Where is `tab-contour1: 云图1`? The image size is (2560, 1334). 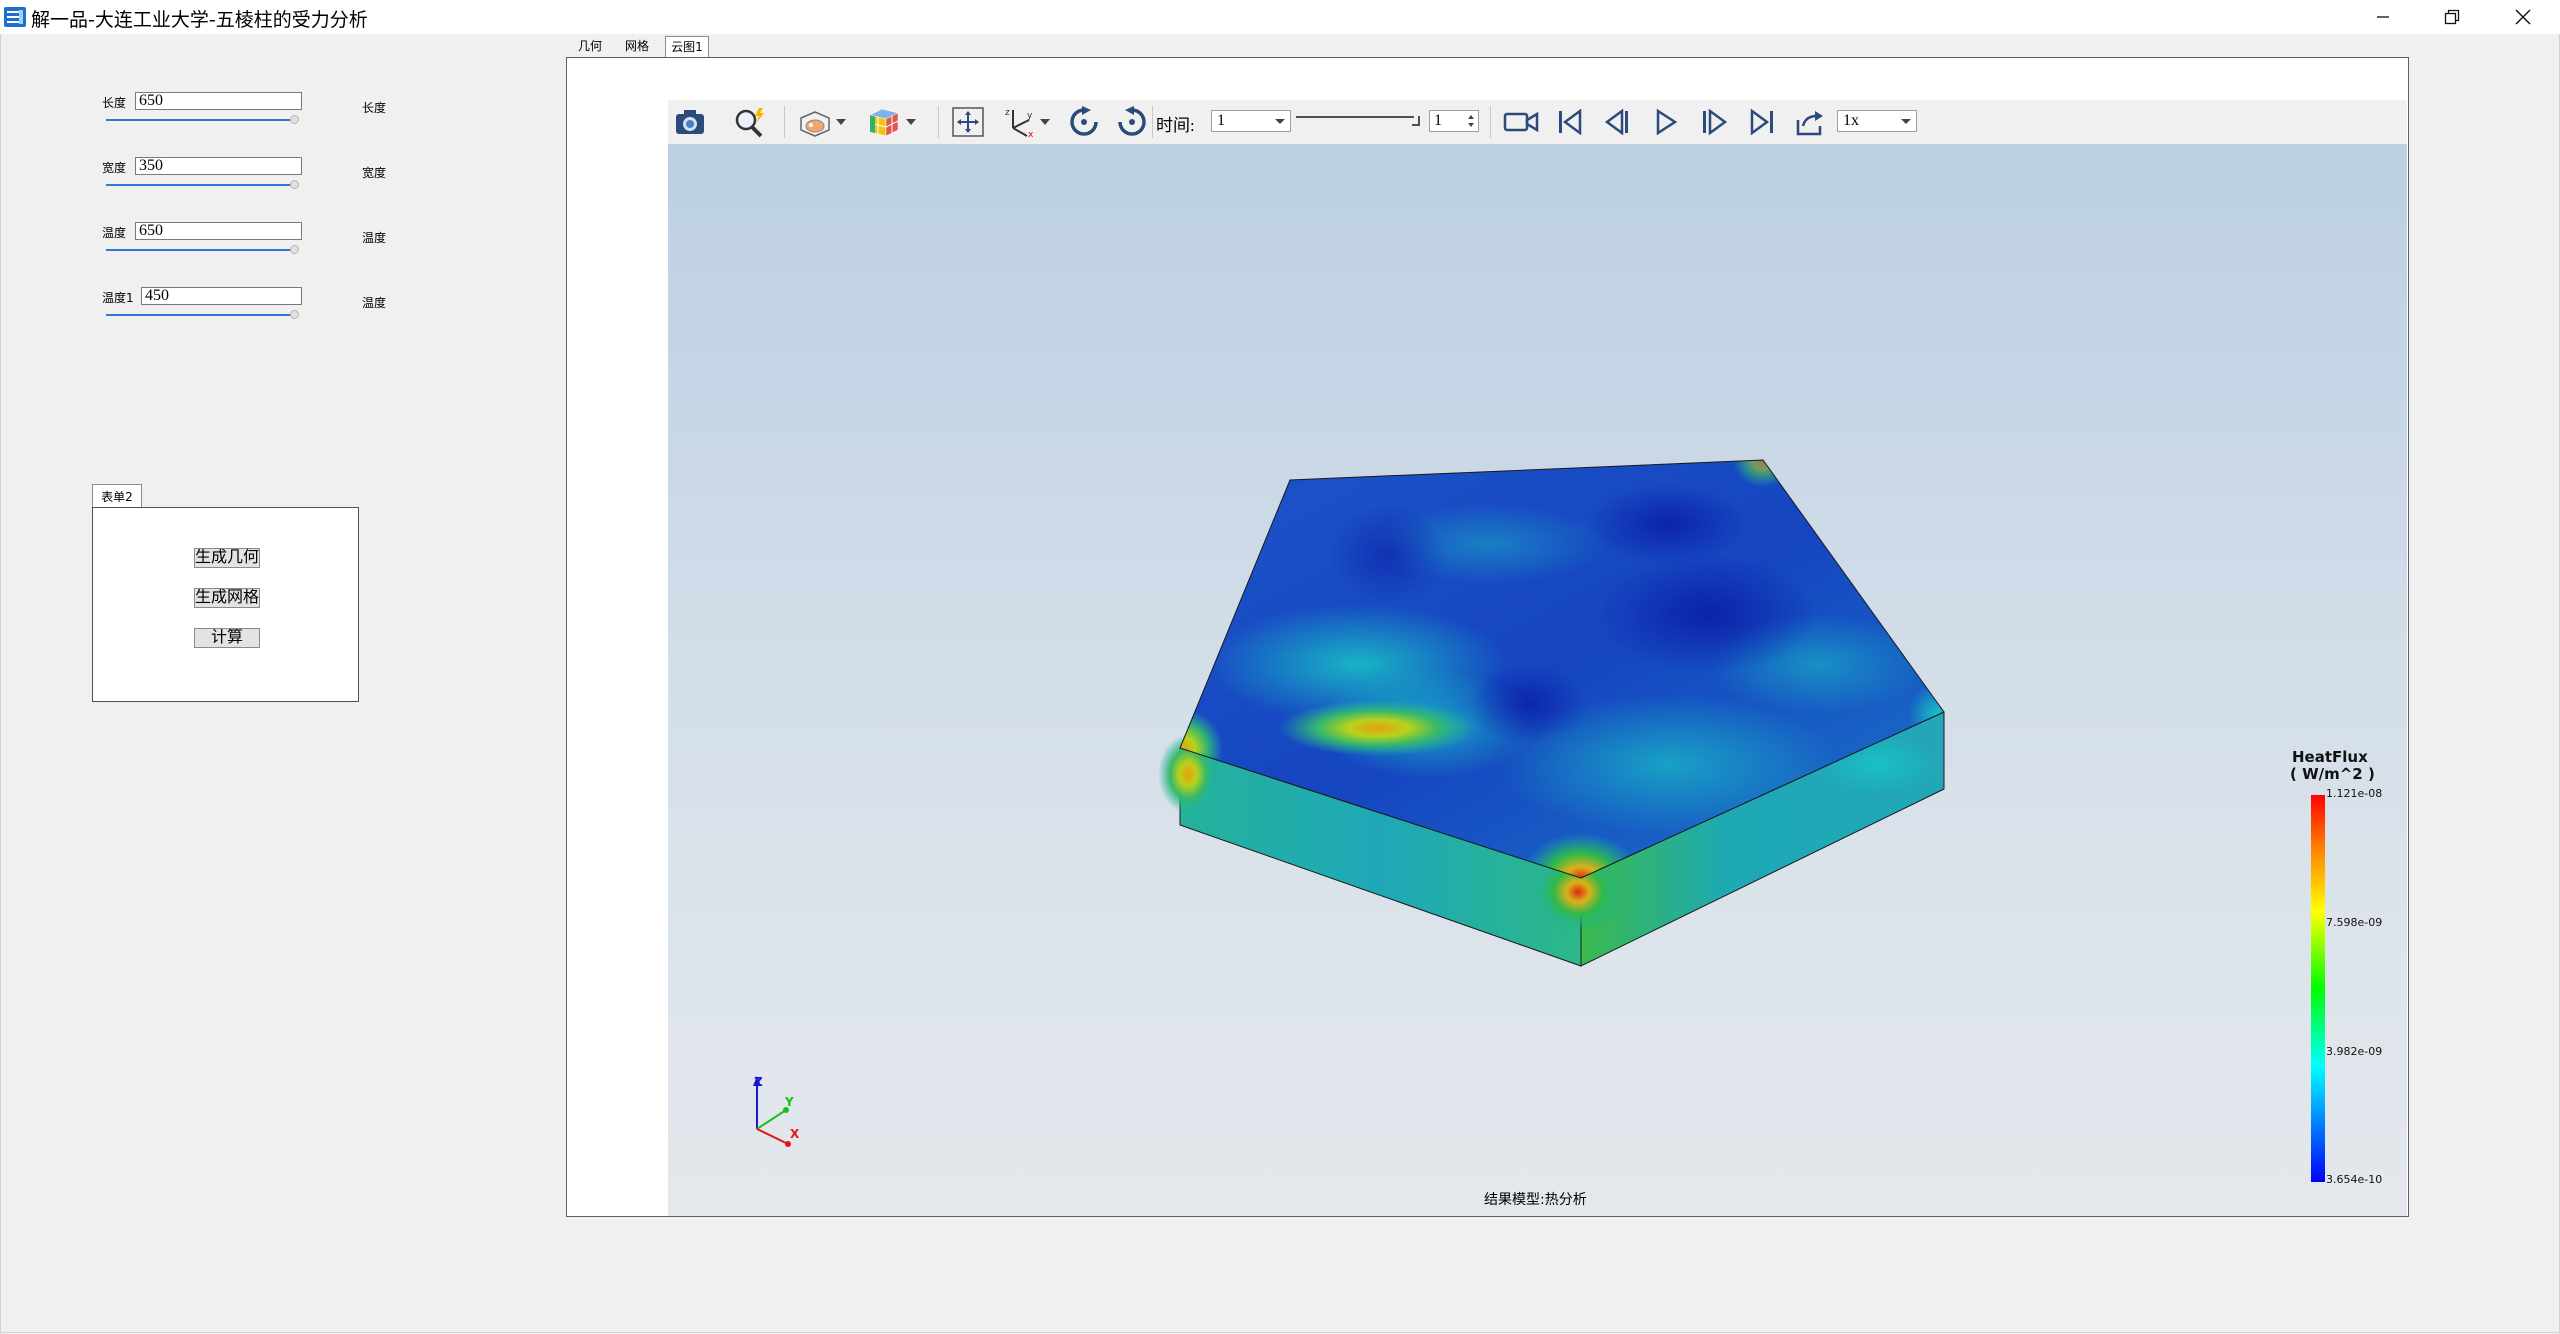 tab-contour1: 云图1 is located at coordinates (687, 46).